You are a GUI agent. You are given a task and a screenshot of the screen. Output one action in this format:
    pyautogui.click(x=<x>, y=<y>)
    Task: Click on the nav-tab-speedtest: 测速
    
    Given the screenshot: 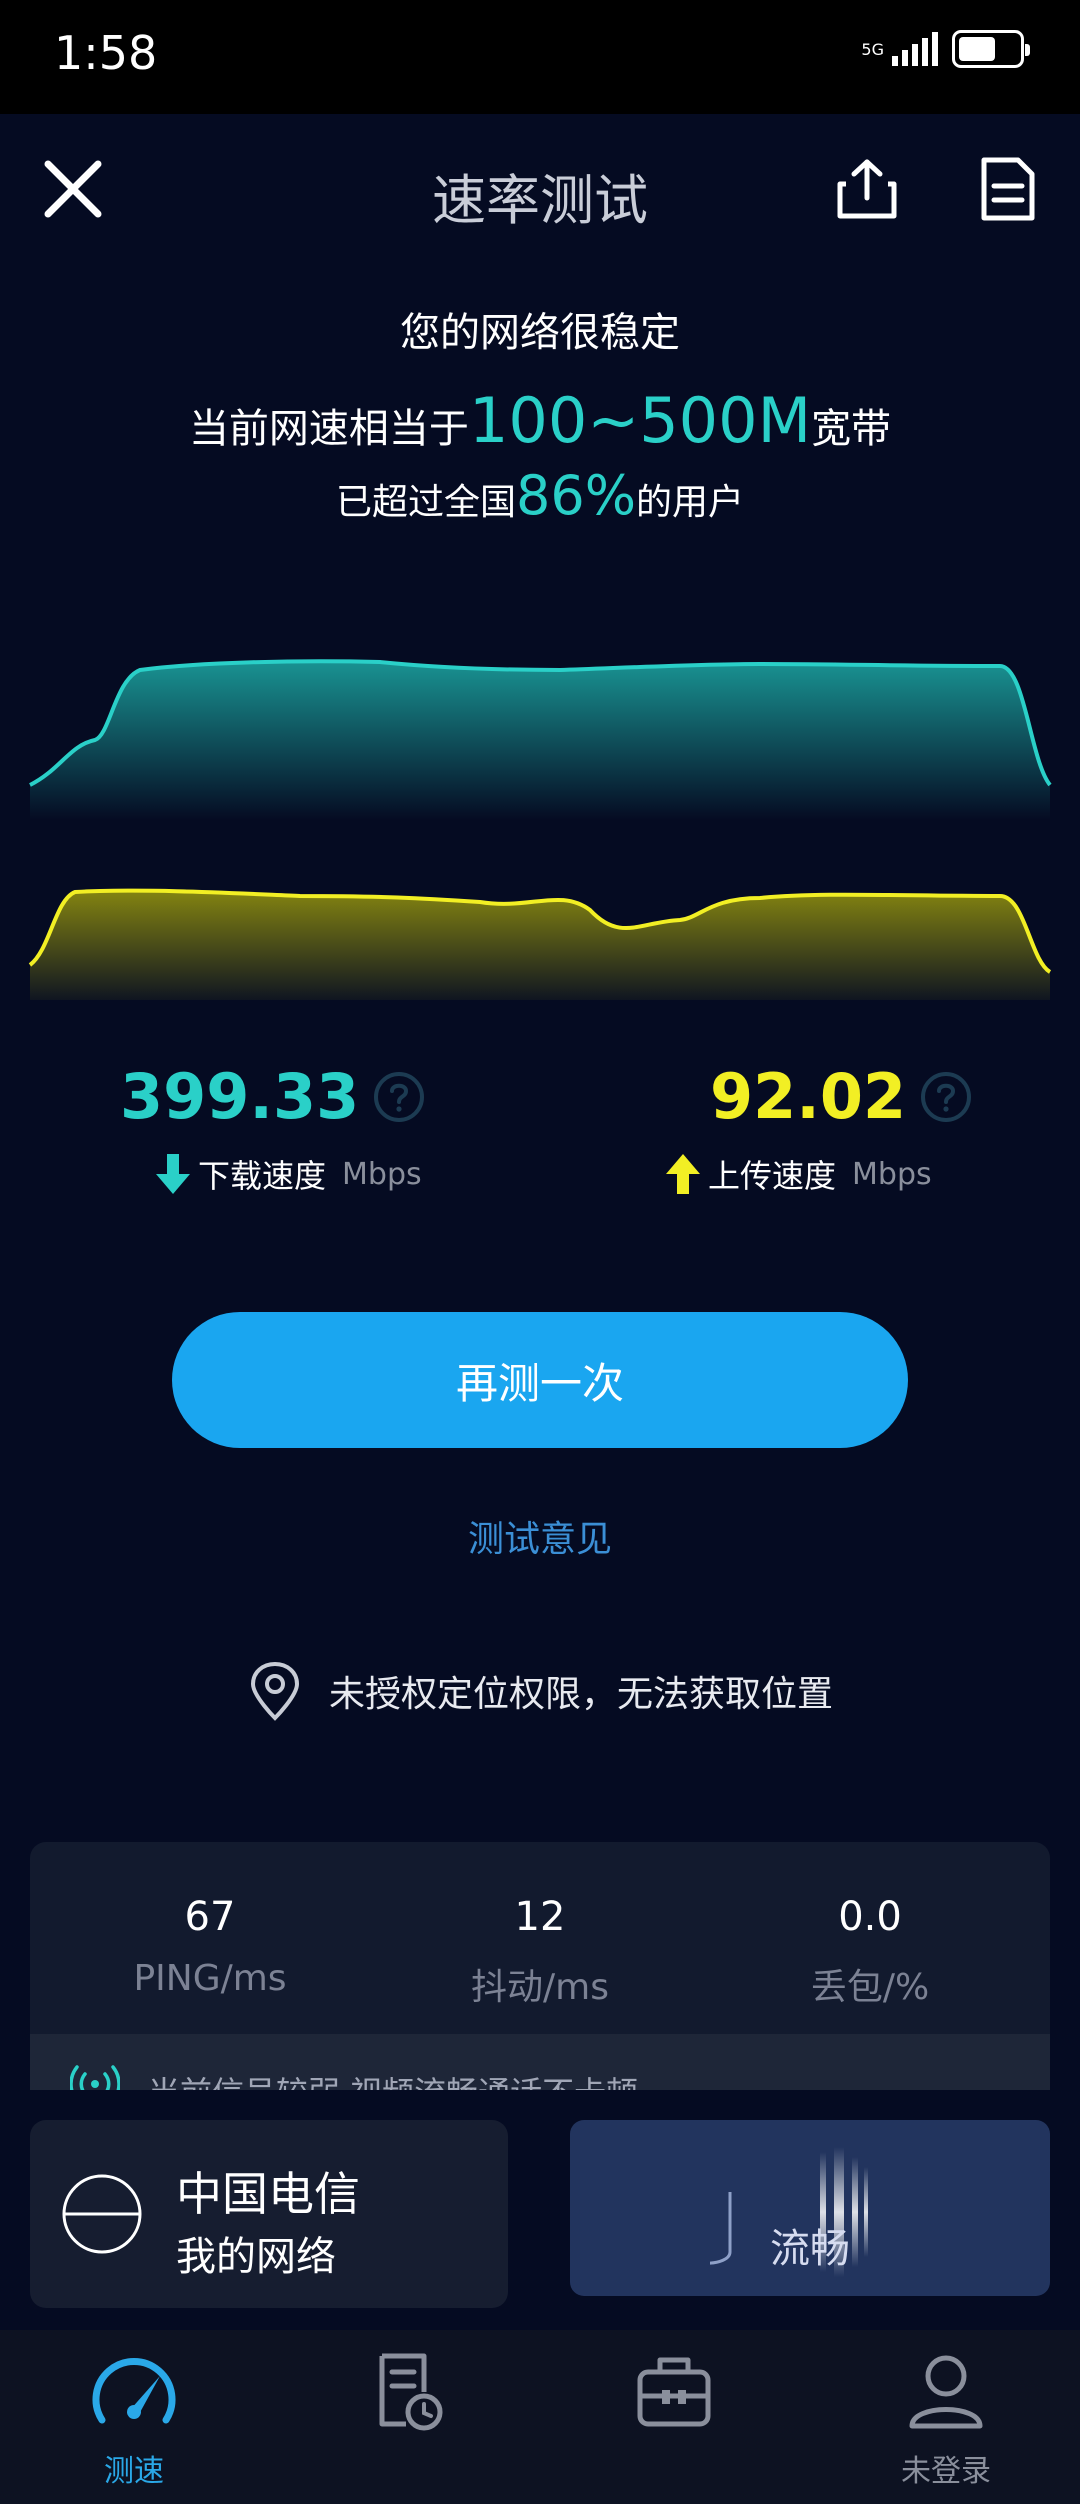 What is the action you would take?
    pyautogui.click(x=134, y=2420)
    